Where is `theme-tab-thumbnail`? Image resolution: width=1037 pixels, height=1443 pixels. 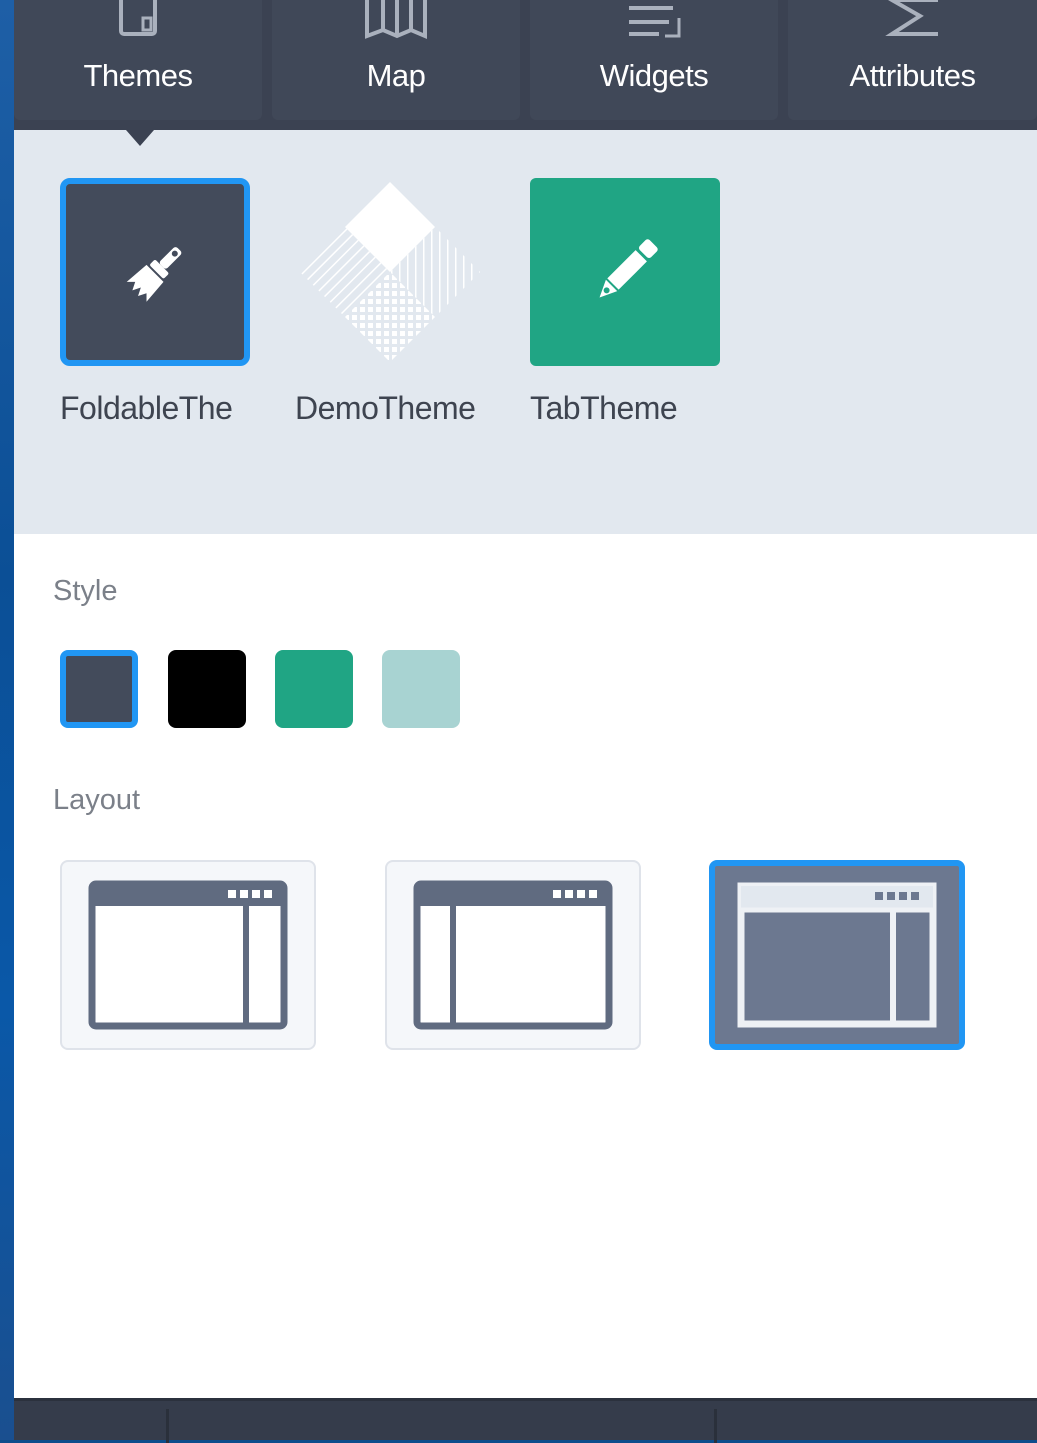 theme-tab-thumbnail is located at coordinates (625, 272).